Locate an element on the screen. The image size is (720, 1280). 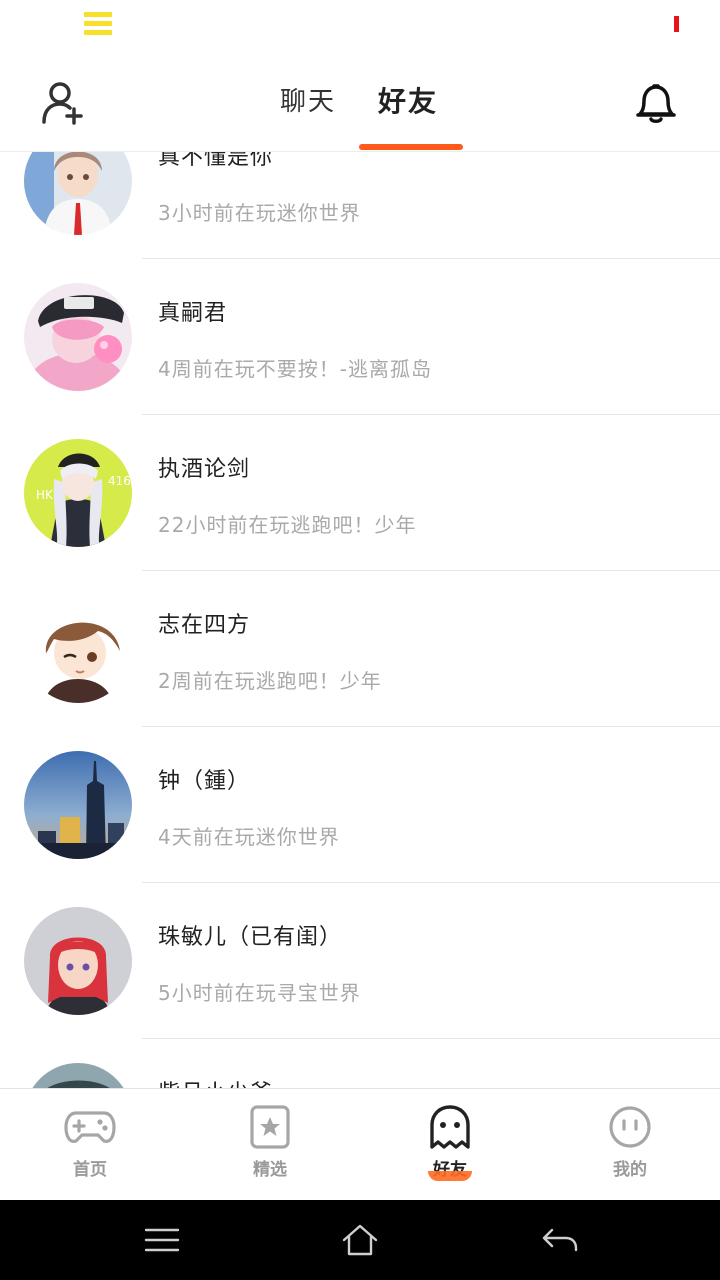
star-card-icon is located at coordinates (270, 1127).